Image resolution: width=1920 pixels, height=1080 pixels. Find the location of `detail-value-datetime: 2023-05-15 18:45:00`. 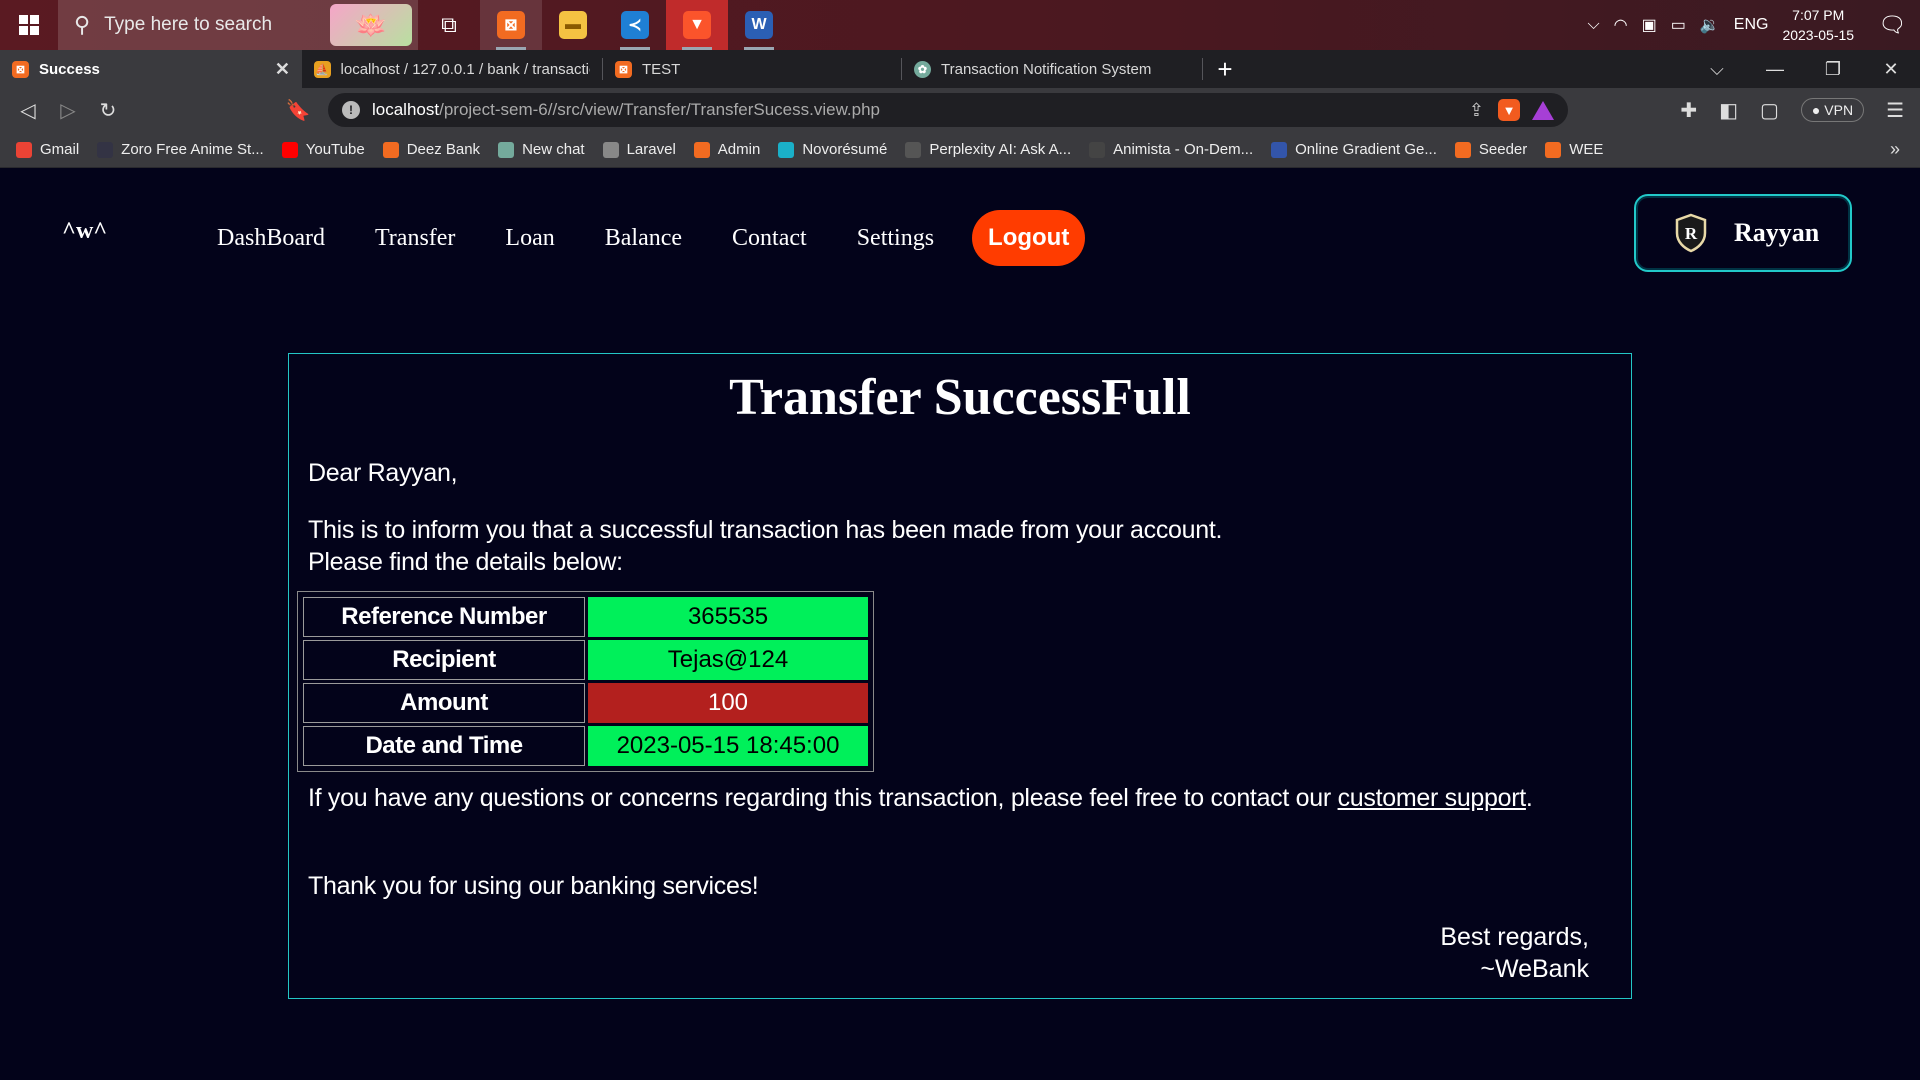

detail-value-datetime: 2023-05-15 18:45:00 is located at coordinates (728, 746).